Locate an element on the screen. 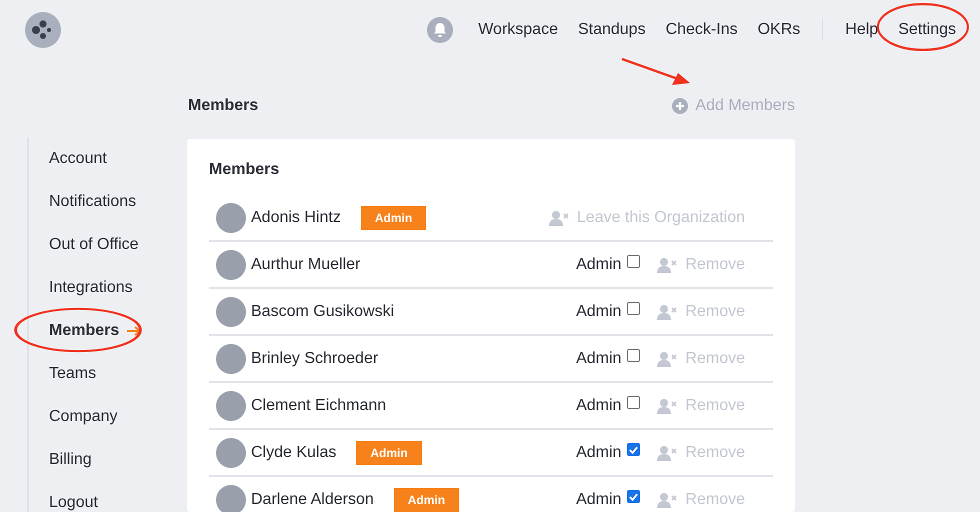 The width and height of the screenshot is (980, 512). page-title: Members is located at coordinates (223, 106).